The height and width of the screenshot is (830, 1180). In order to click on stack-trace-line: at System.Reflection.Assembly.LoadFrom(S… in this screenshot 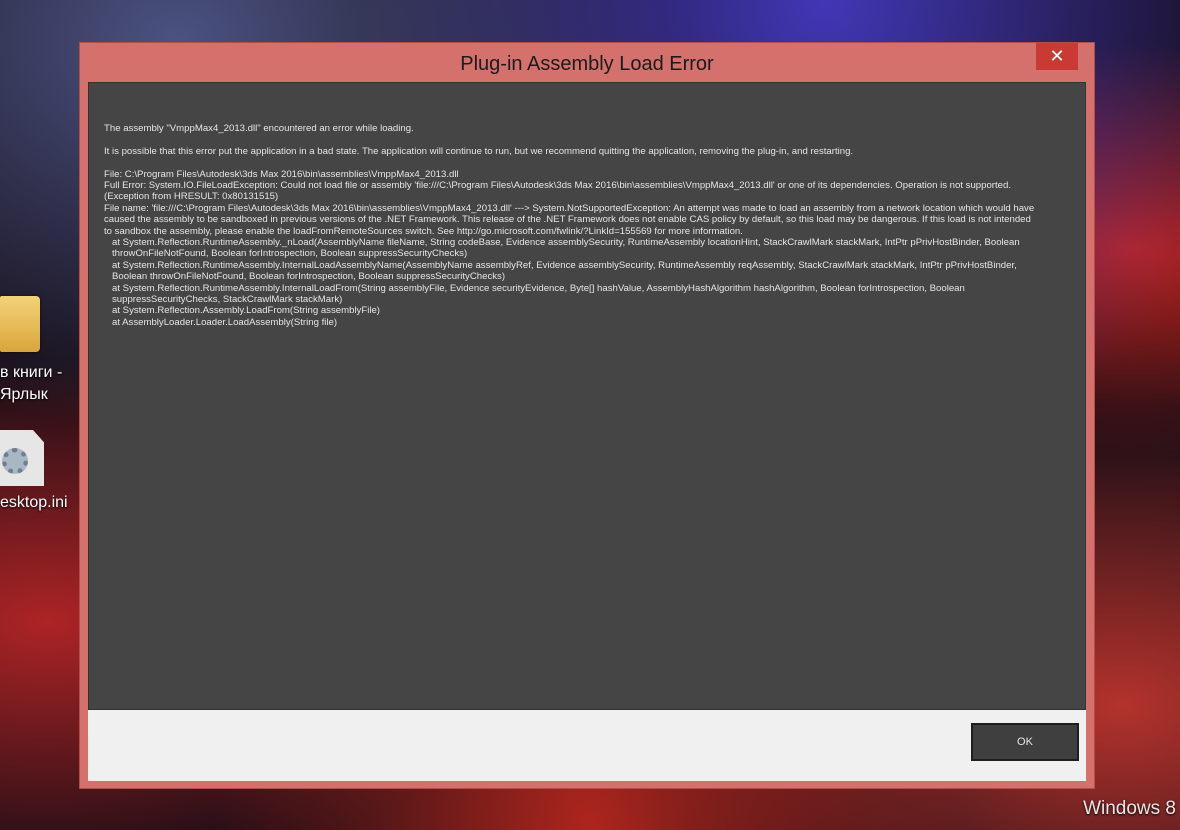, I will do `click(246, 311)`.